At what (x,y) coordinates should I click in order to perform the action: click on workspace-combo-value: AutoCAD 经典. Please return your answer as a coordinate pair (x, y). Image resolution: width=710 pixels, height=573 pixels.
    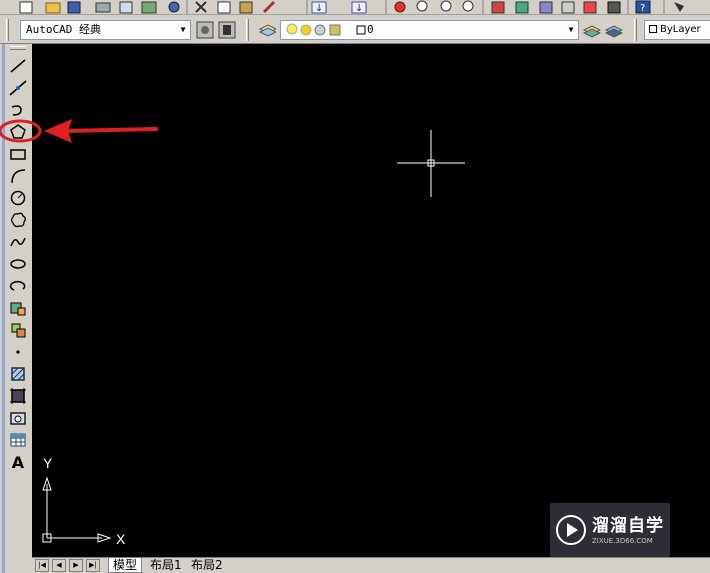
    Looking at the image, I should click on (63, 29).